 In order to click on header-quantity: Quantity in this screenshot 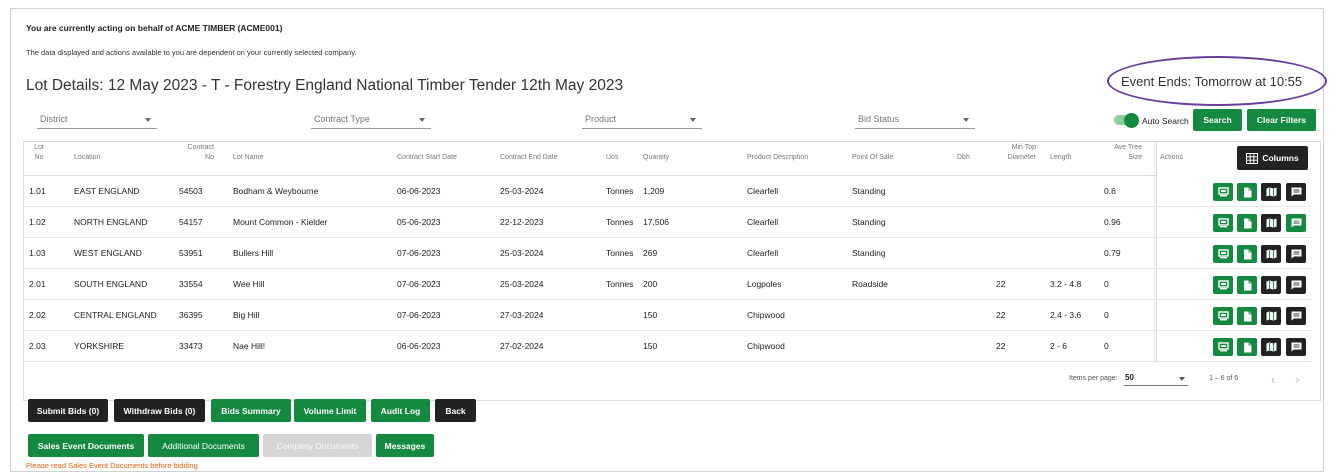, I will do `click(656, 158)`.